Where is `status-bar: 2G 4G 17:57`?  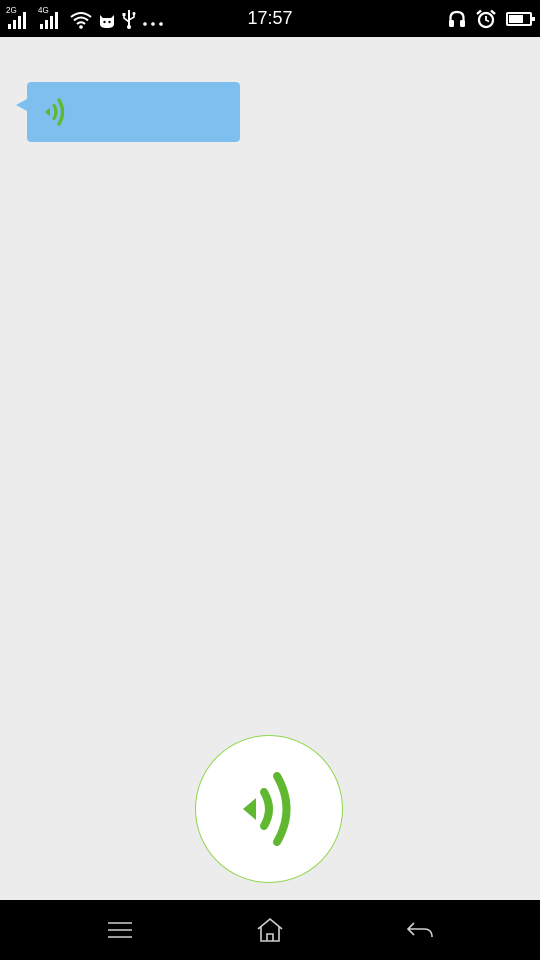 status-bar: 2G 4G 17:57 is located at coordinates (270, 18).